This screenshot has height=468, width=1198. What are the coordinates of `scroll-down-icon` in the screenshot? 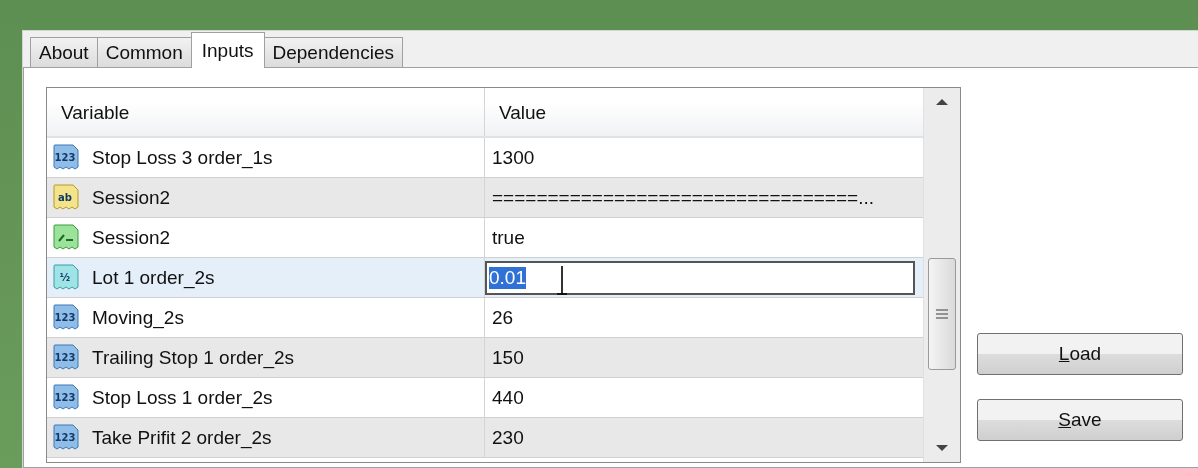 It's located at (942, 448).